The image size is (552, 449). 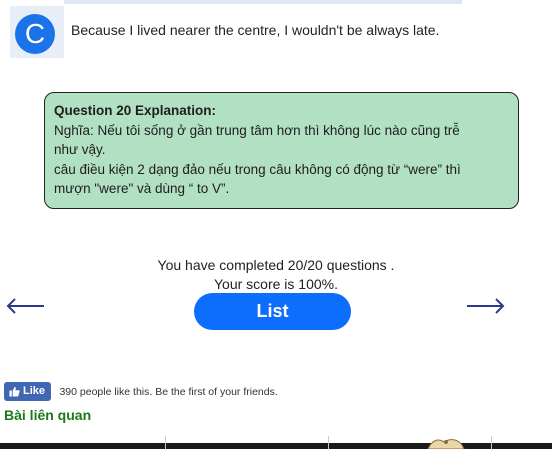 What do you see at coordinates (446, 444) in the screenshot?
I see `thumbnail-illustration` at bounding box center [446, 444].